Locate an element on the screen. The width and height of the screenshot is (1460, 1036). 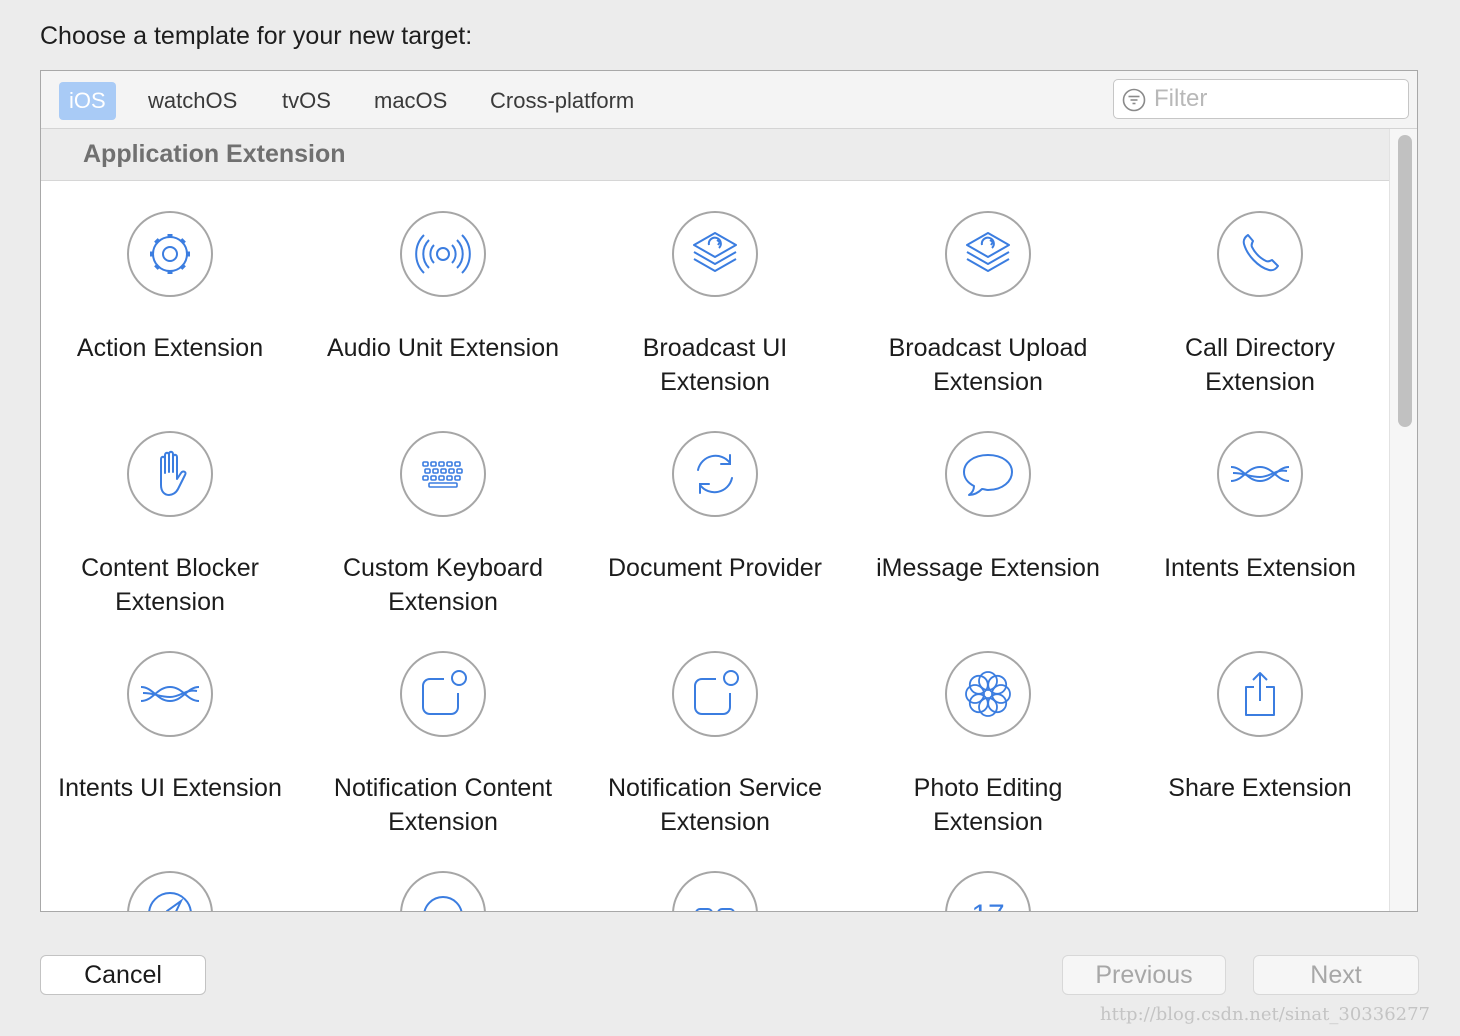
template-custom-keyboard-extension: Custom Keyboard Extension is located at coordinates (443, 511).